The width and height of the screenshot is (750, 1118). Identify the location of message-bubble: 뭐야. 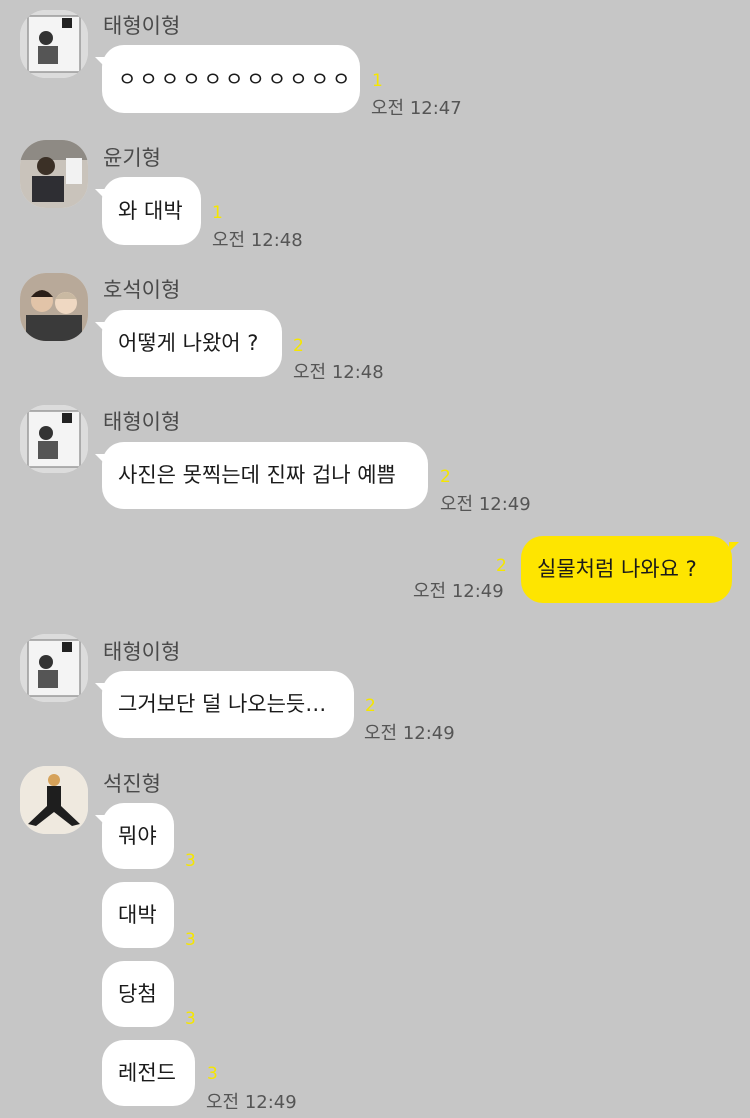
(134, 836).